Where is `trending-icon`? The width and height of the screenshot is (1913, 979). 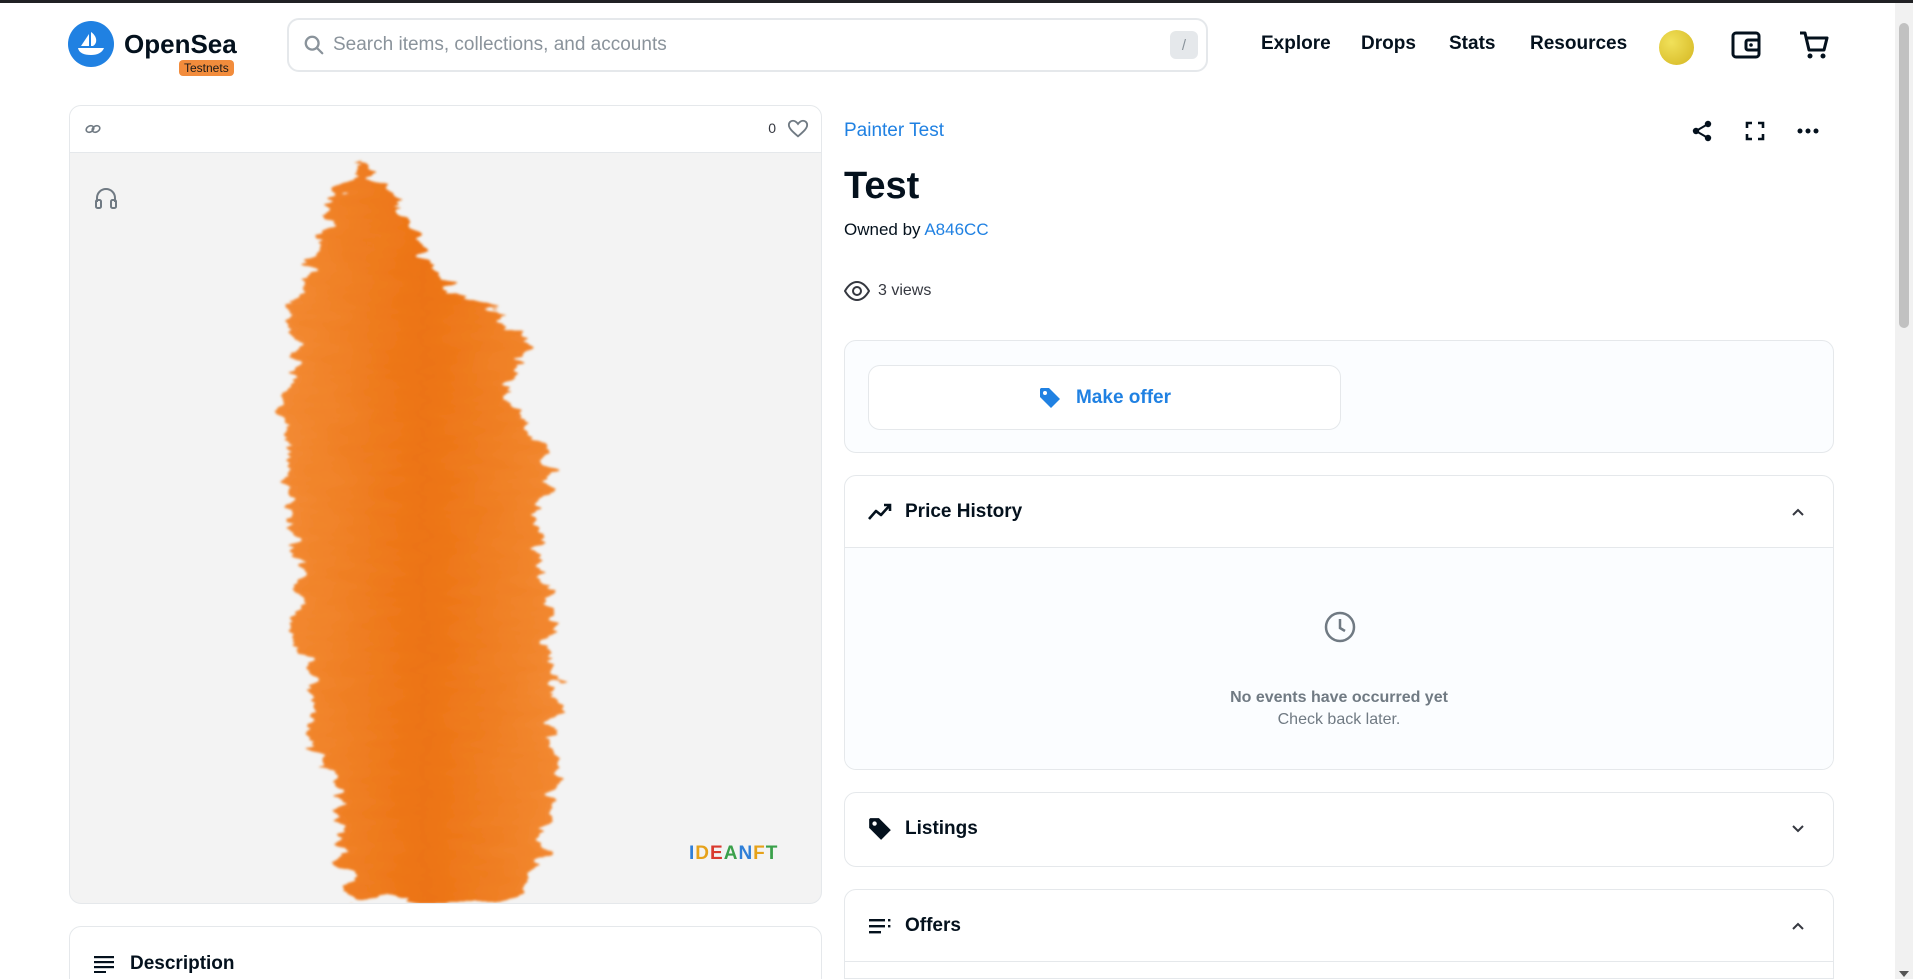
trending-icon is located at coordinates (880, 511).